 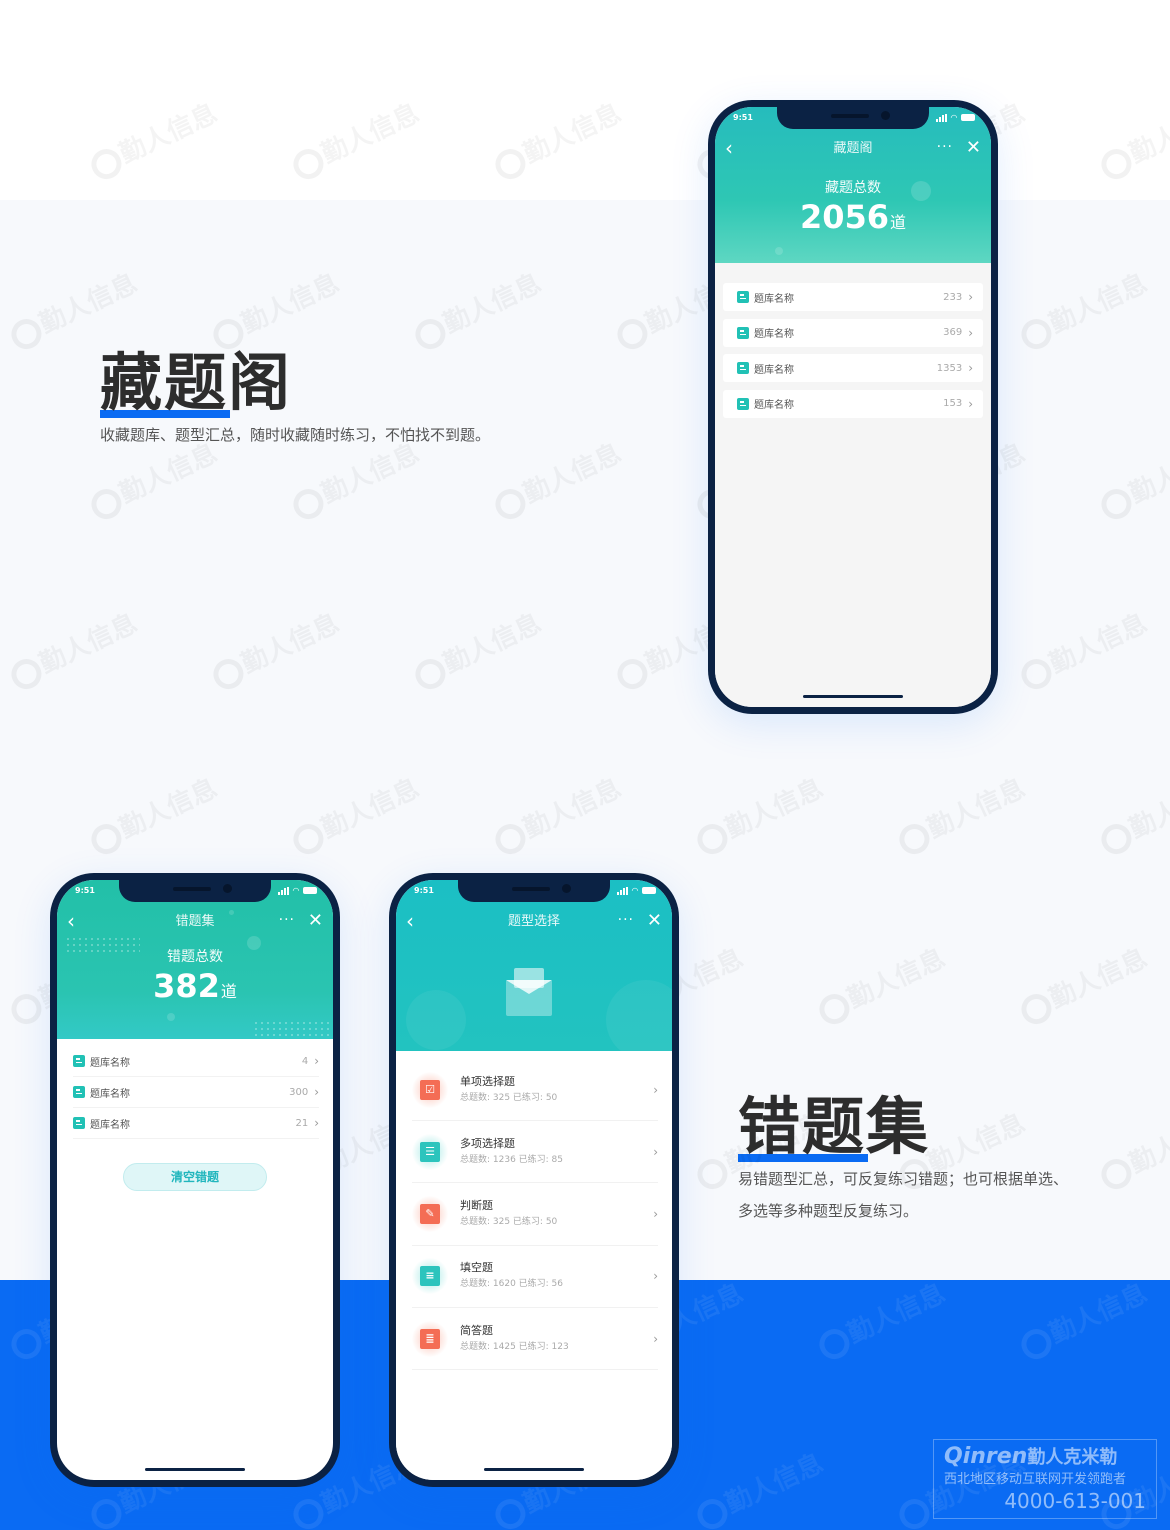 What do you see at coordinates (195, 979) in the screenshot?
I see `summary: 错题总数 382道` at bounding box center [195, 979].